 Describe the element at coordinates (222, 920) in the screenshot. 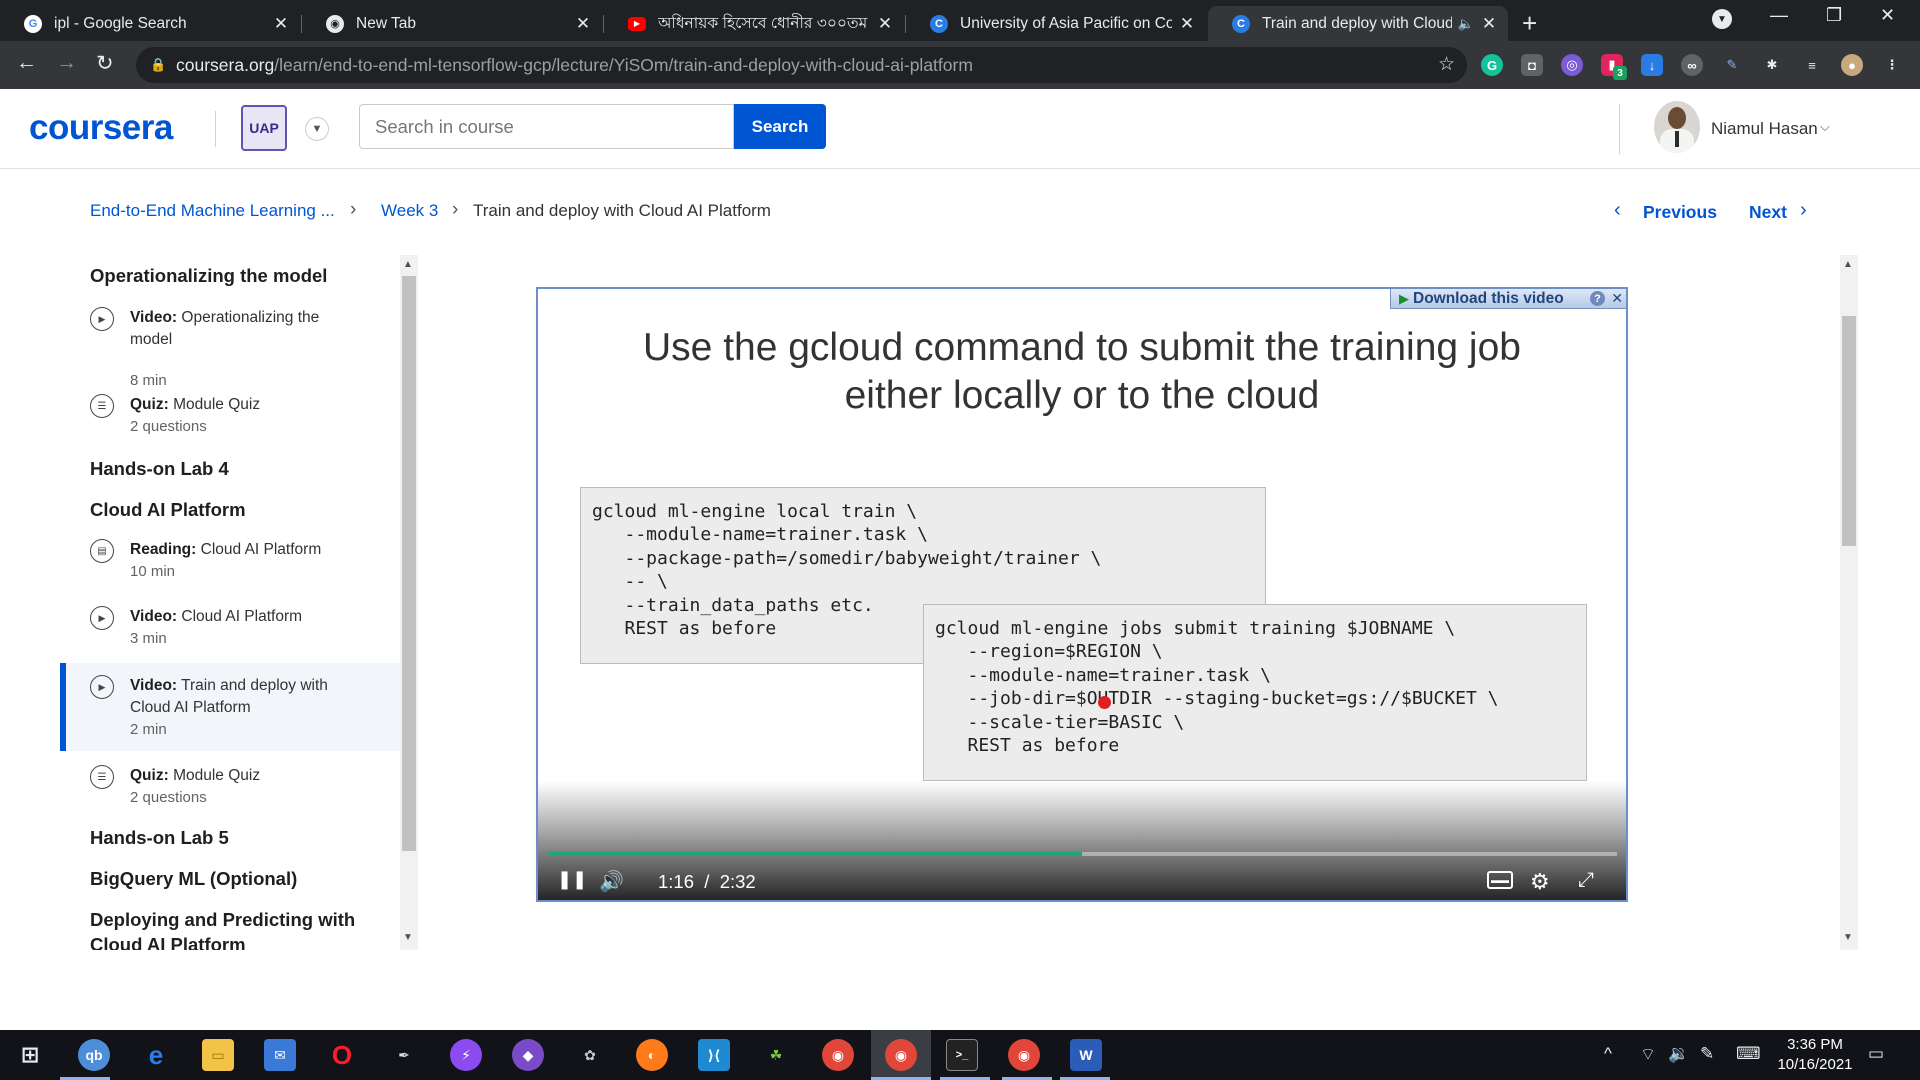

I see `section-heading: Deploying and Predicting with` at that location.